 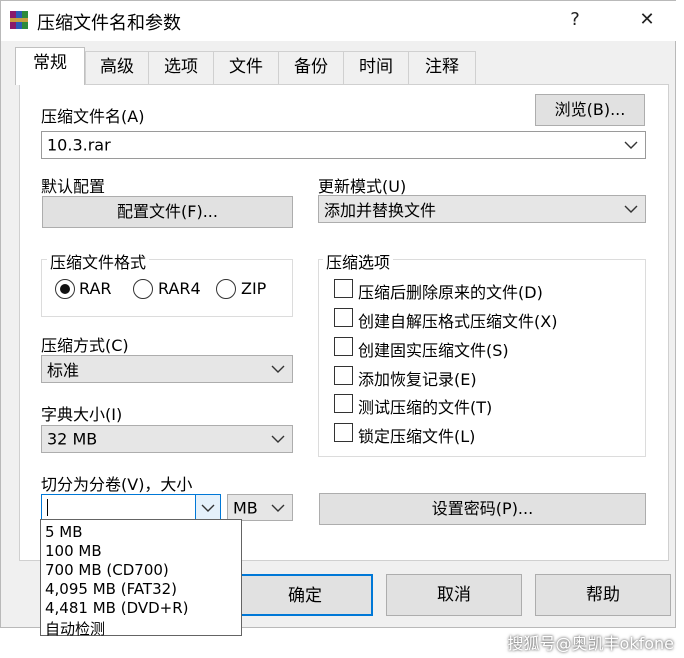 What do you see at coordinates (590, 643) in the screenshot?
I see `watermark: 搜狐号@奥凯丰okfone` at bounding box center [590, 643].